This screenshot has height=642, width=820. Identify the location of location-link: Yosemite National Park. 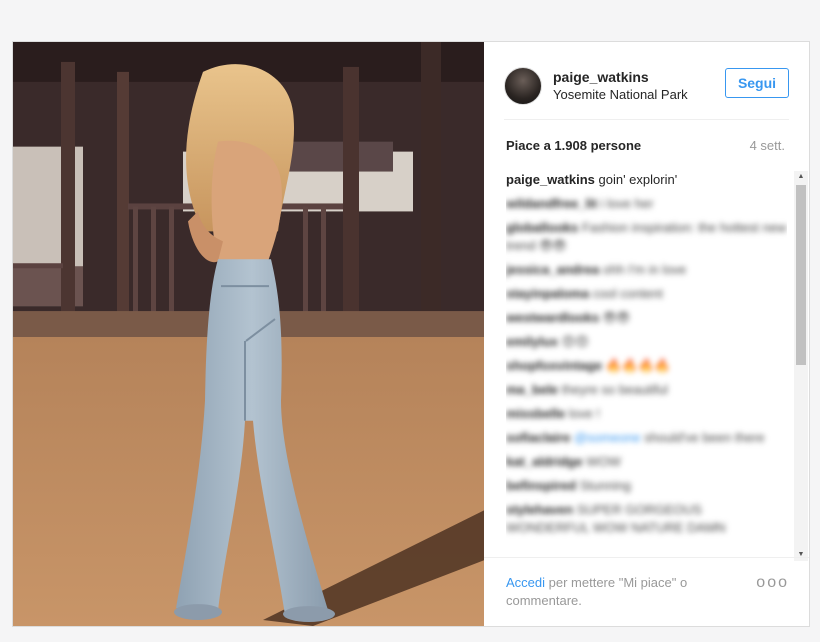
(639, 94).